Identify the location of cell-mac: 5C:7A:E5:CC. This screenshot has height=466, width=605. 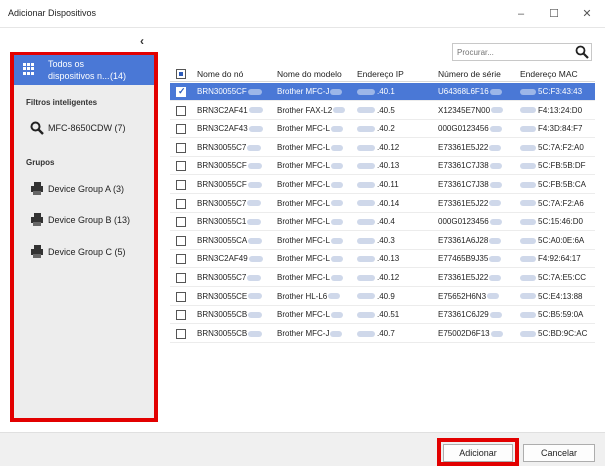
(557, 277).